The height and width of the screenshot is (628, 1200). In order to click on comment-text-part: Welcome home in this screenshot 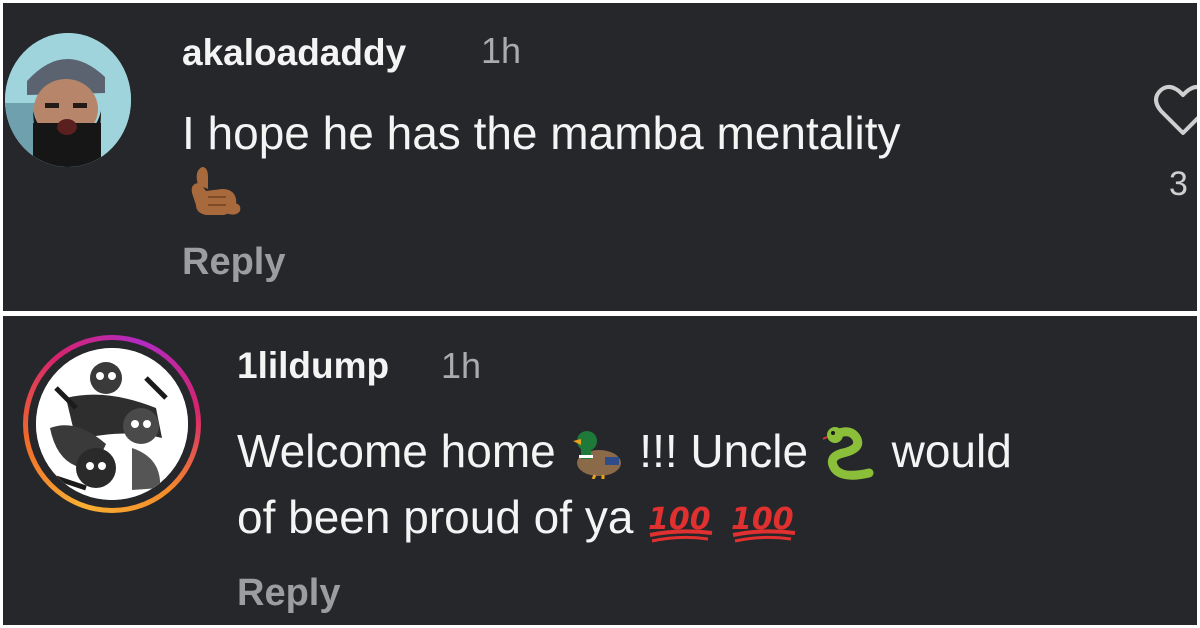, I will do `click(396, 451)`.